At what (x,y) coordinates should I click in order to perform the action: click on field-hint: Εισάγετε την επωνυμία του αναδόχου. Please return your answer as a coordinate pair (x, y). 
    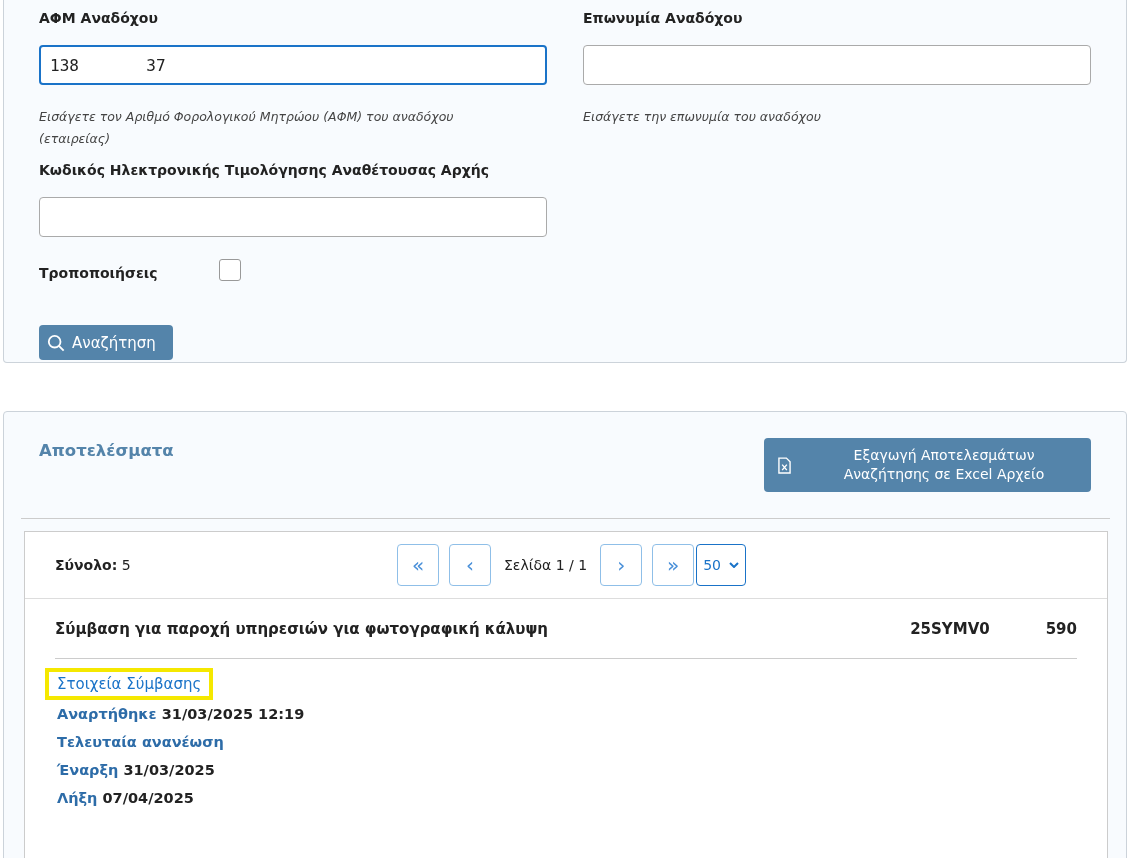
    Looking at the image, I should click on (702, 117).